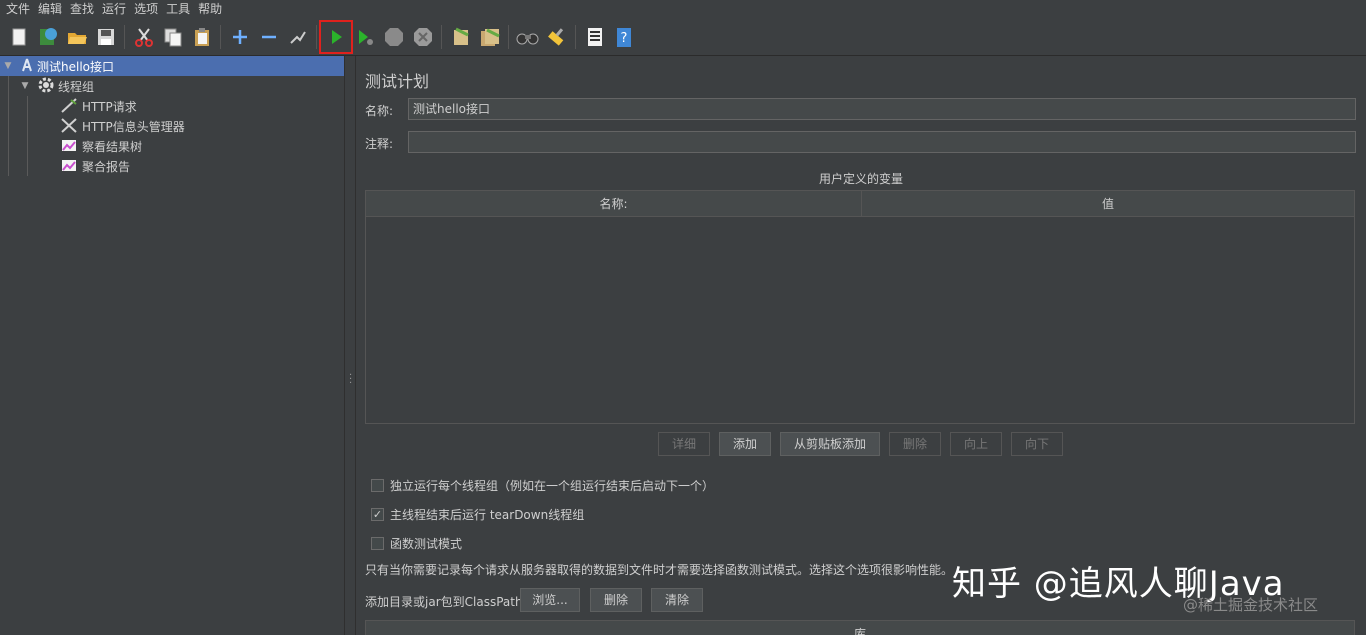 Image resolution: width=1366 pixels, height=635 pixels. What do you see at coordinates (528, 37) in the screenshot?
I see `search-icon` at bounding box center [528, 37].